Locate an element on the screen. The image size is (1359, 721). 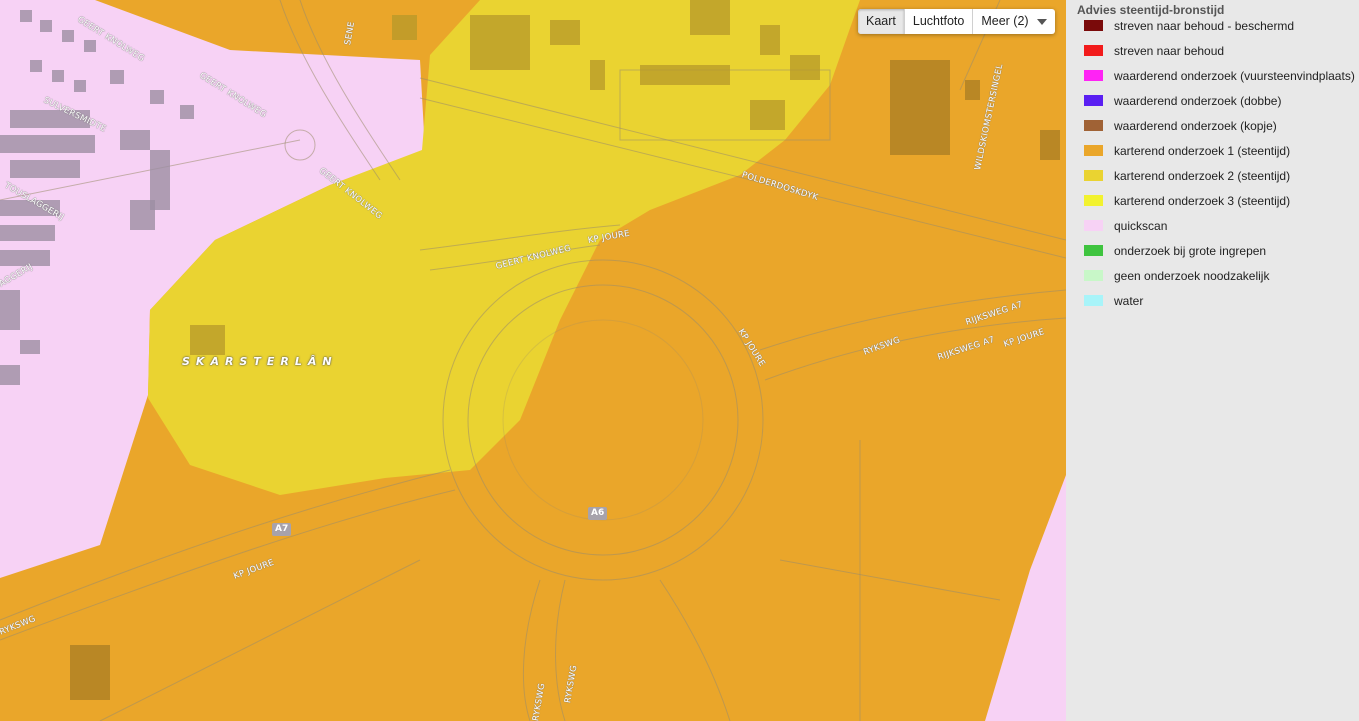
legend-label: karterend onderzoek 1 (steentijd) is located at coordinates (1202, 150).